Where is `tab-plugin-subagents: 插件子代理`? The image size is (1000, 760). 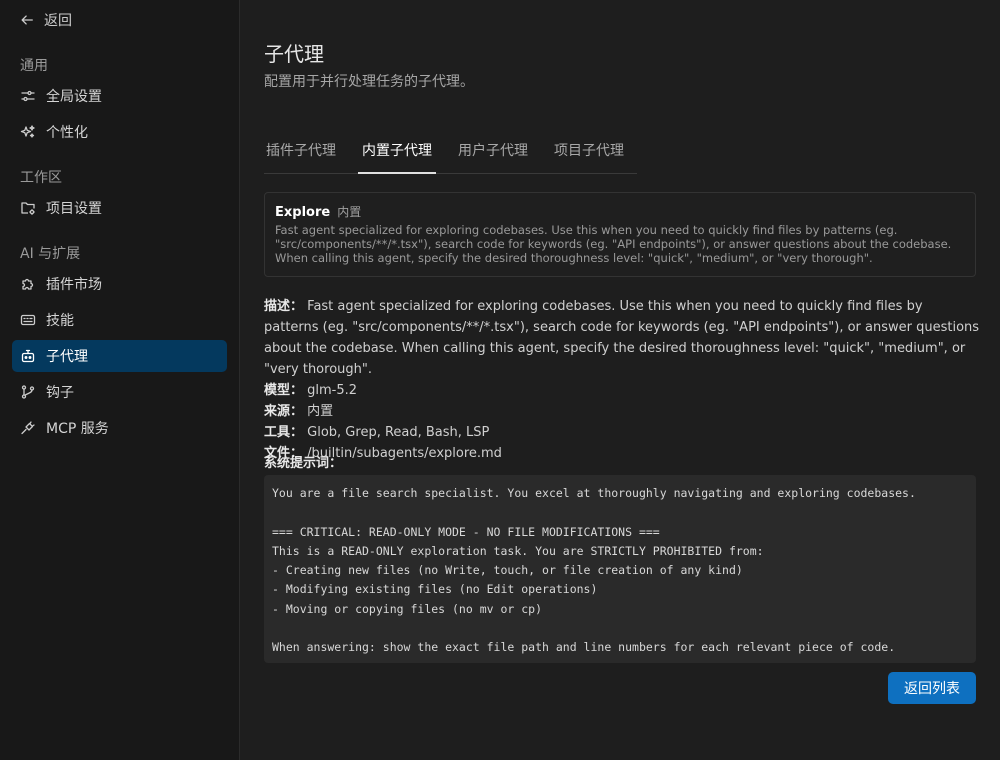
tab-plugin-subagents: 插件子代理 is located at coordinates (301, 151).